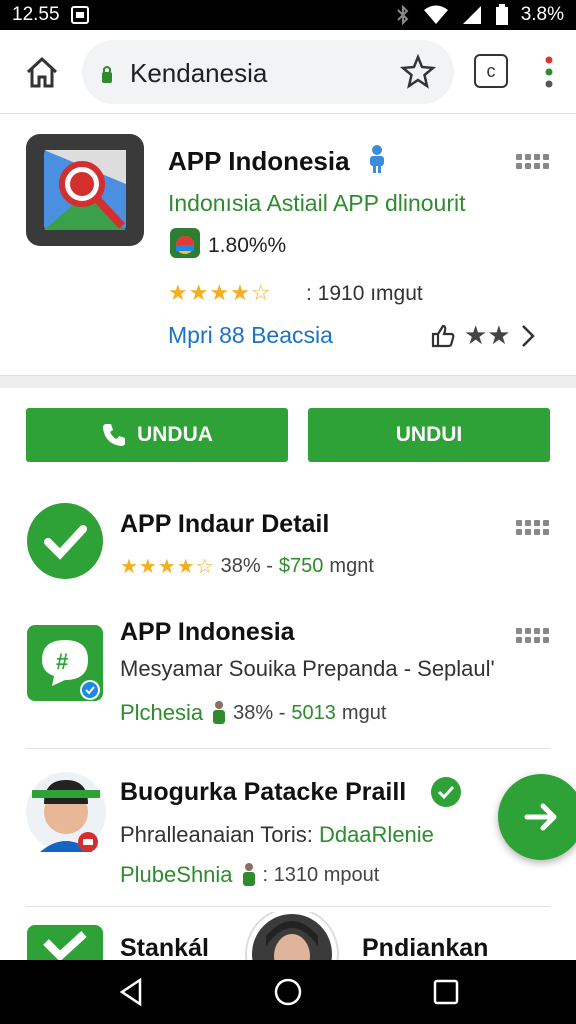 This screenshot has height=1024, width=576. I want to click on star-outline-icon, so click(418, 71).